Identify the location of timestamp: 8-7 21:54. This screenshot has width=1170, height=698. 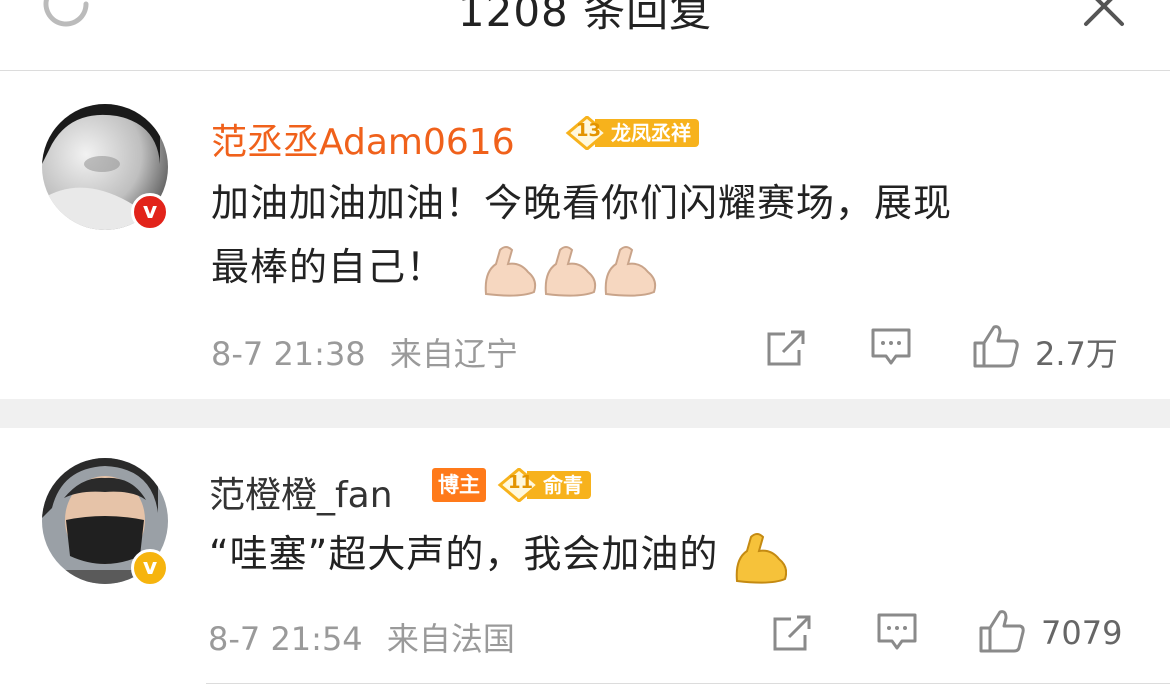
(285, 639).